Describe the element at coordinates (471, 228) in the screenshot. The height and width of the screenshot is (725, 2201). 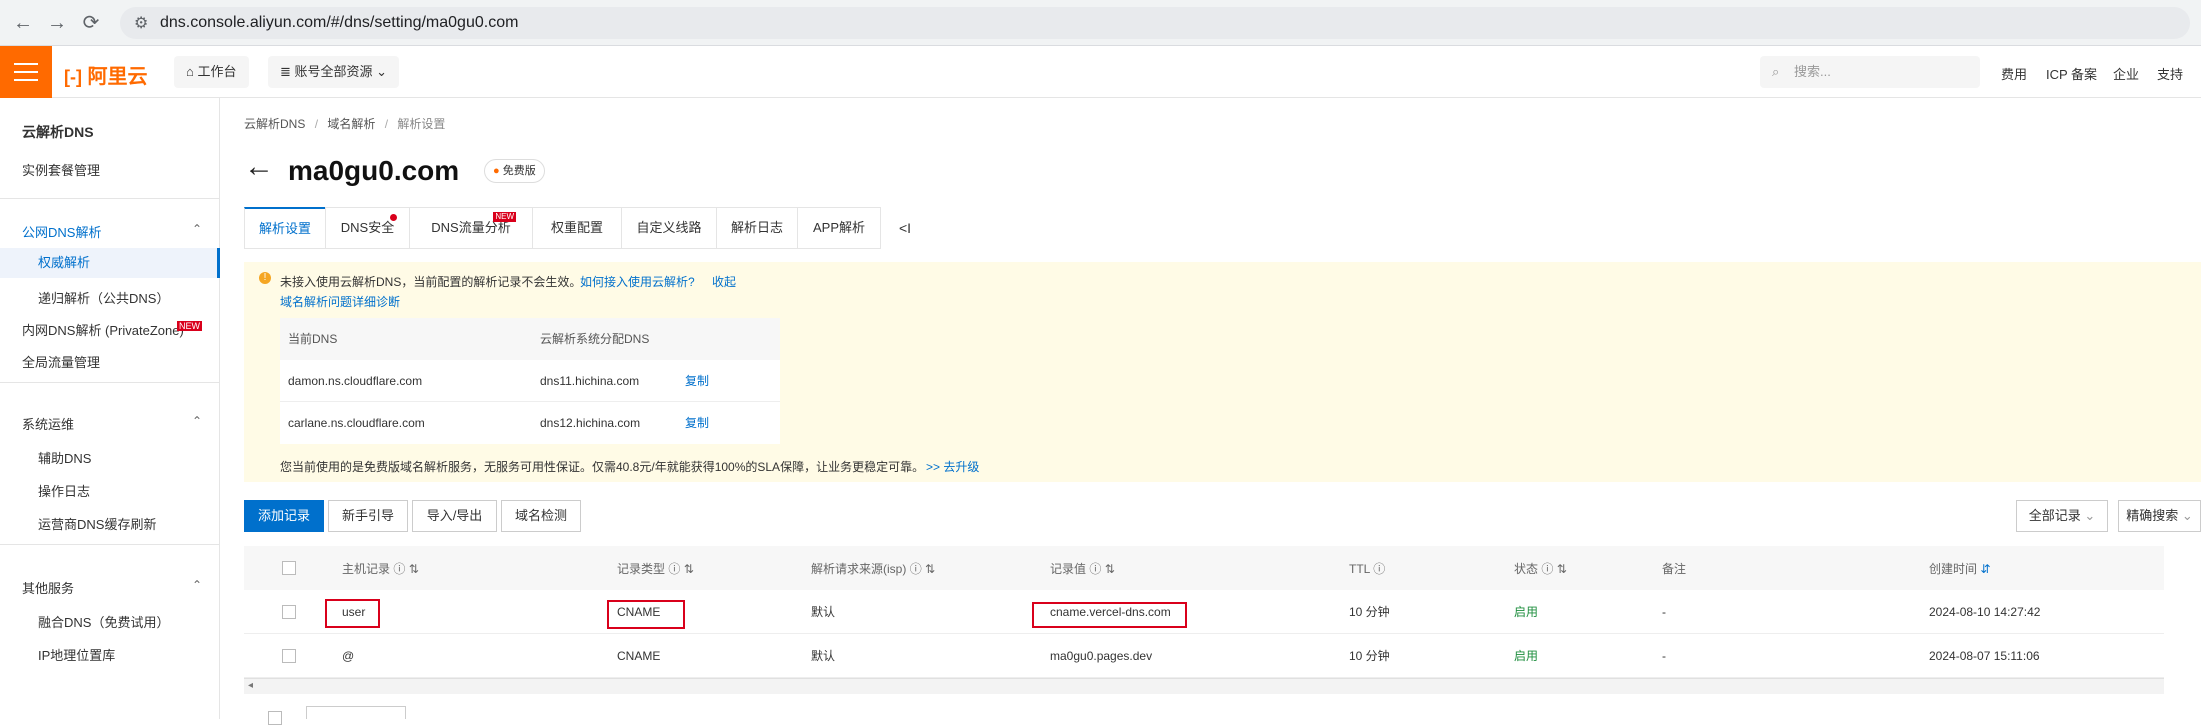
I see `tab-dns-traffic: DNS流量分析 NEW` at that location.